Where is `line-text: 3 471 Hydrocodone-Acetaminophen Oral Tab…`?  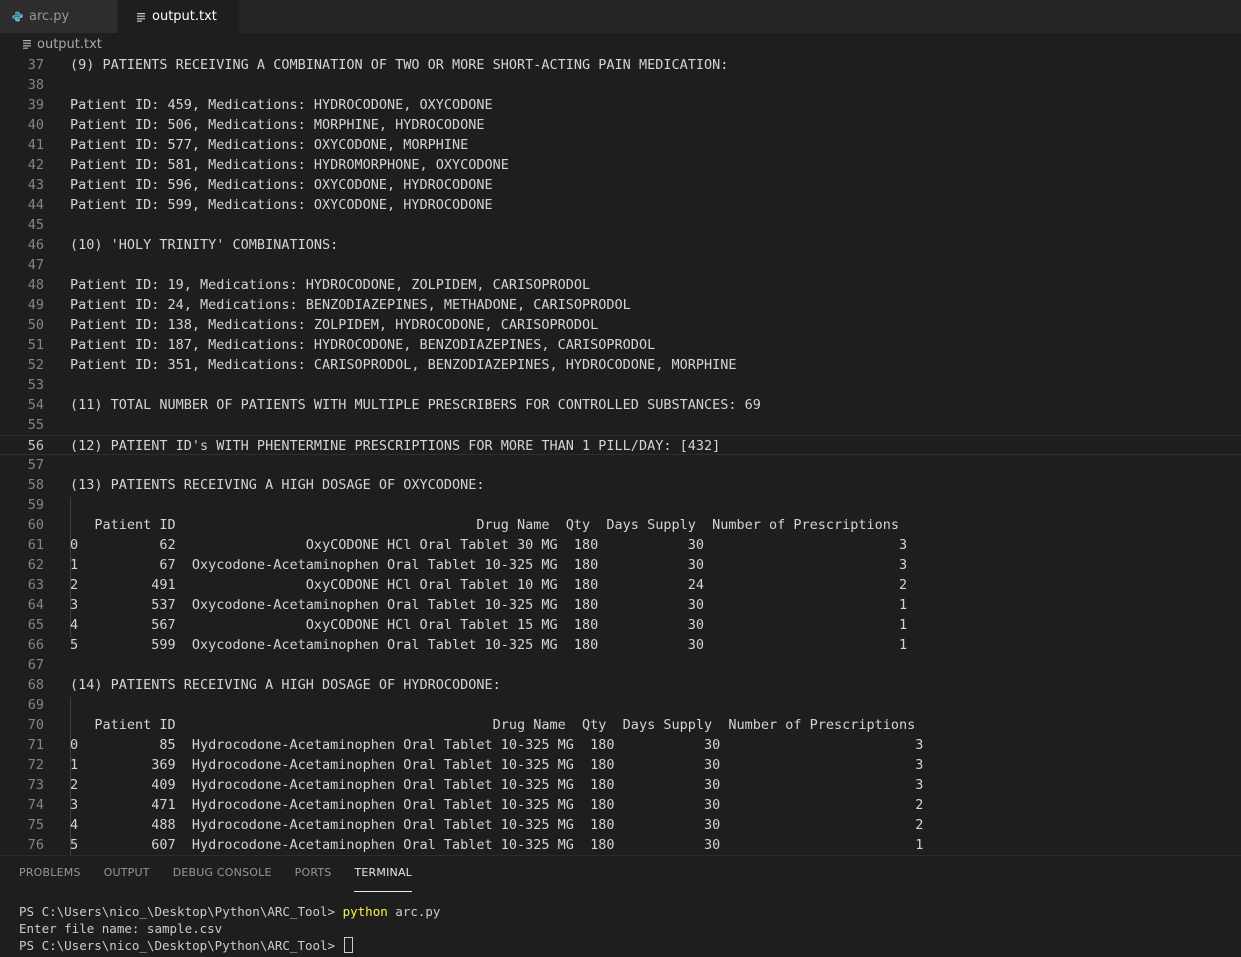 line-text: 3 471 Hydrocodone-Acetaminophen Oral Tab… is located at coordinates (497, 805).